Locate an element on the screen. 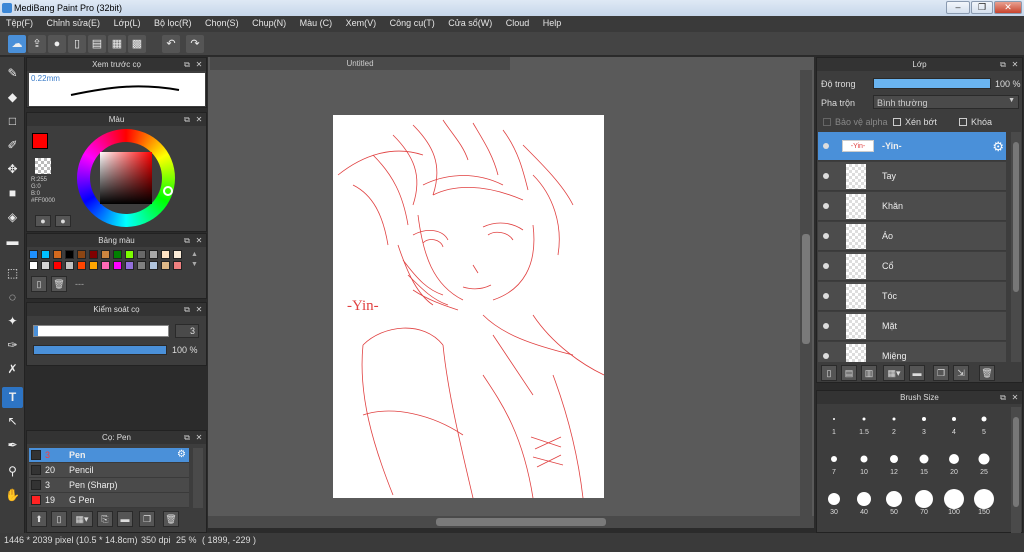  menu-filter: Bộ lọc(R) is located at coordinates (172, 22).